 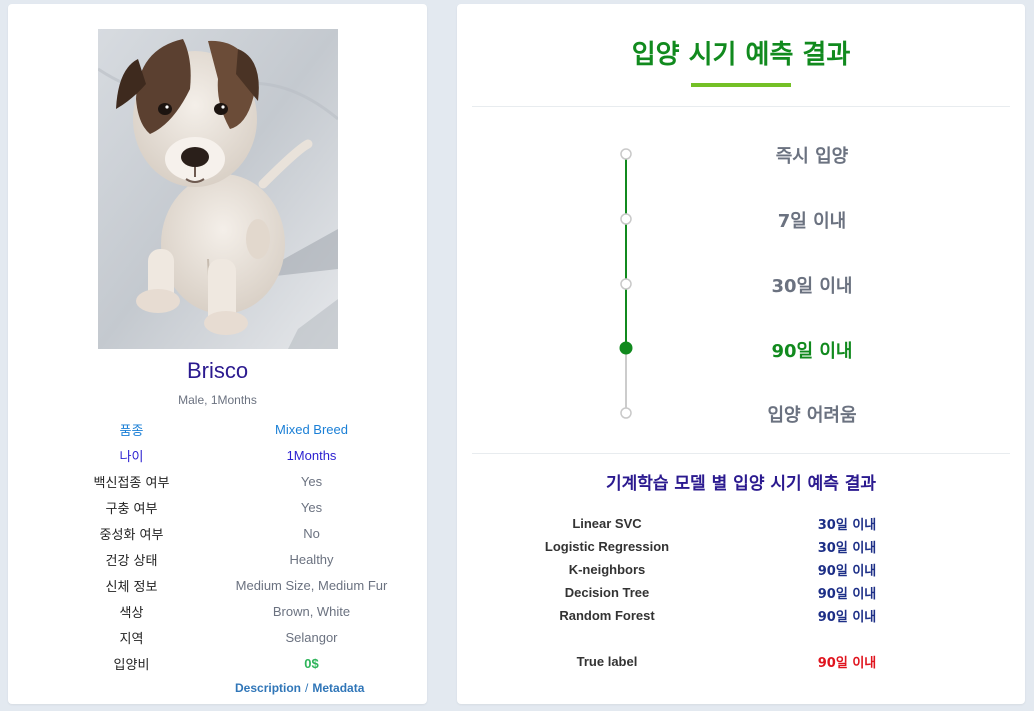 I want to click on ml-row: K-neighbors 90일 이내, so click(x=747, y=569).